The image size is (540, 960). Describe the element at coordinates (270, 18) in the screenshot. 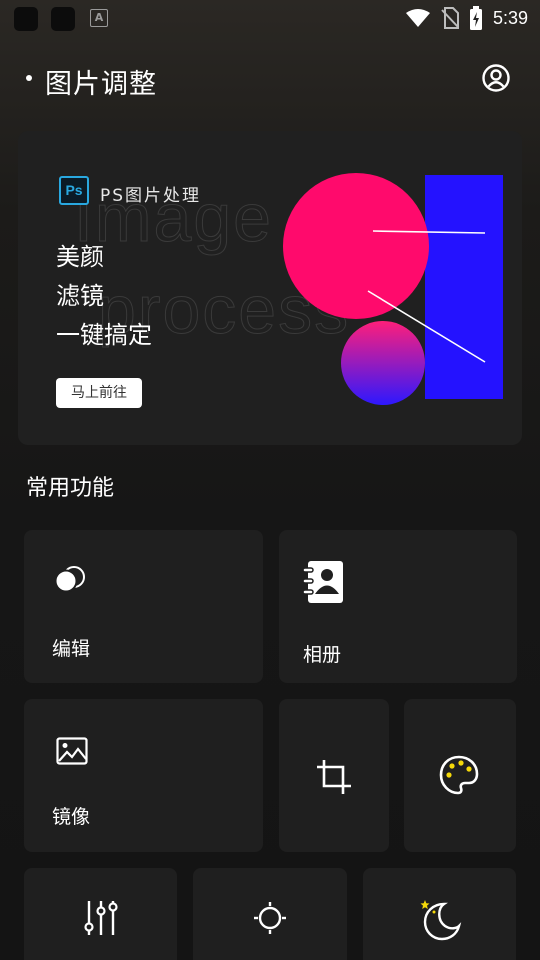

I see `status-bar: A 5:39` at that location.